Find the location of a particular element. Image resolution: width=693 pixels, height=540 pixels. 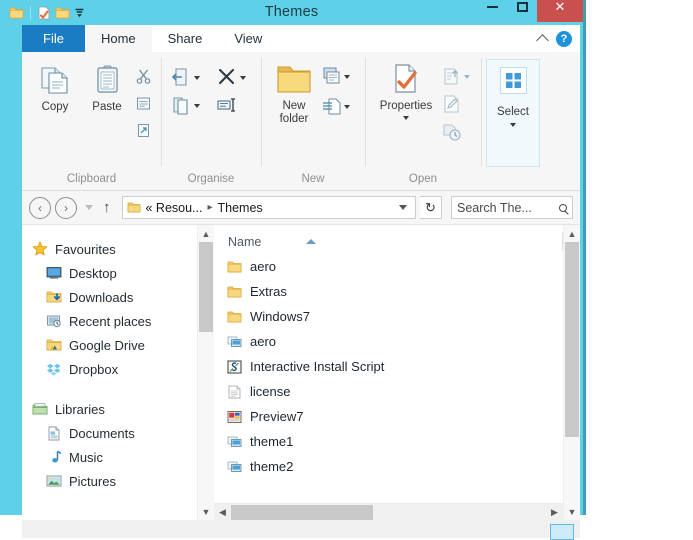

filelist-scroll-down-icon: ▼ is located at coordinates (572, 511).